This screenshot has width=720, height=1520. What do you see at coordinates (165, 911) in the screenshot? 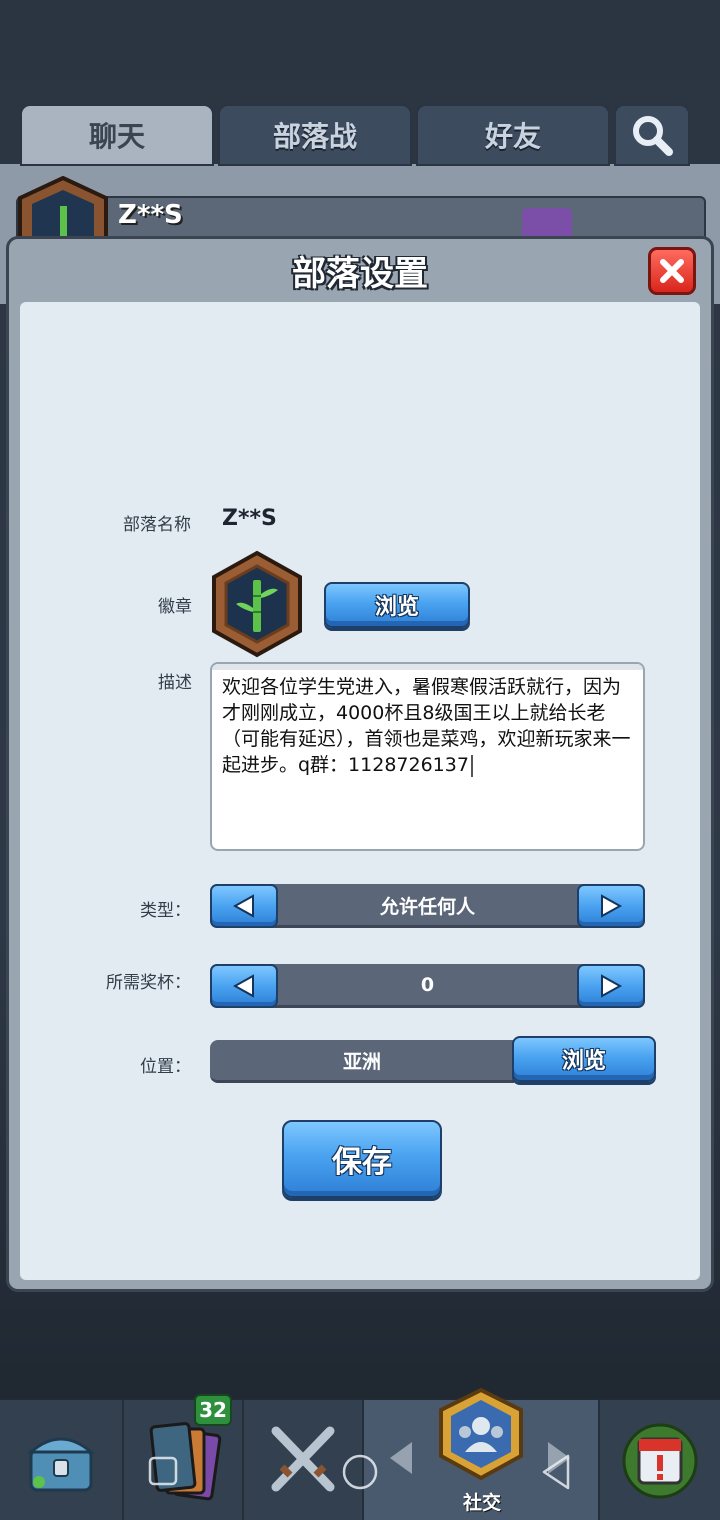
I see `type-label: 类型：` at bounding box center [165, 911].